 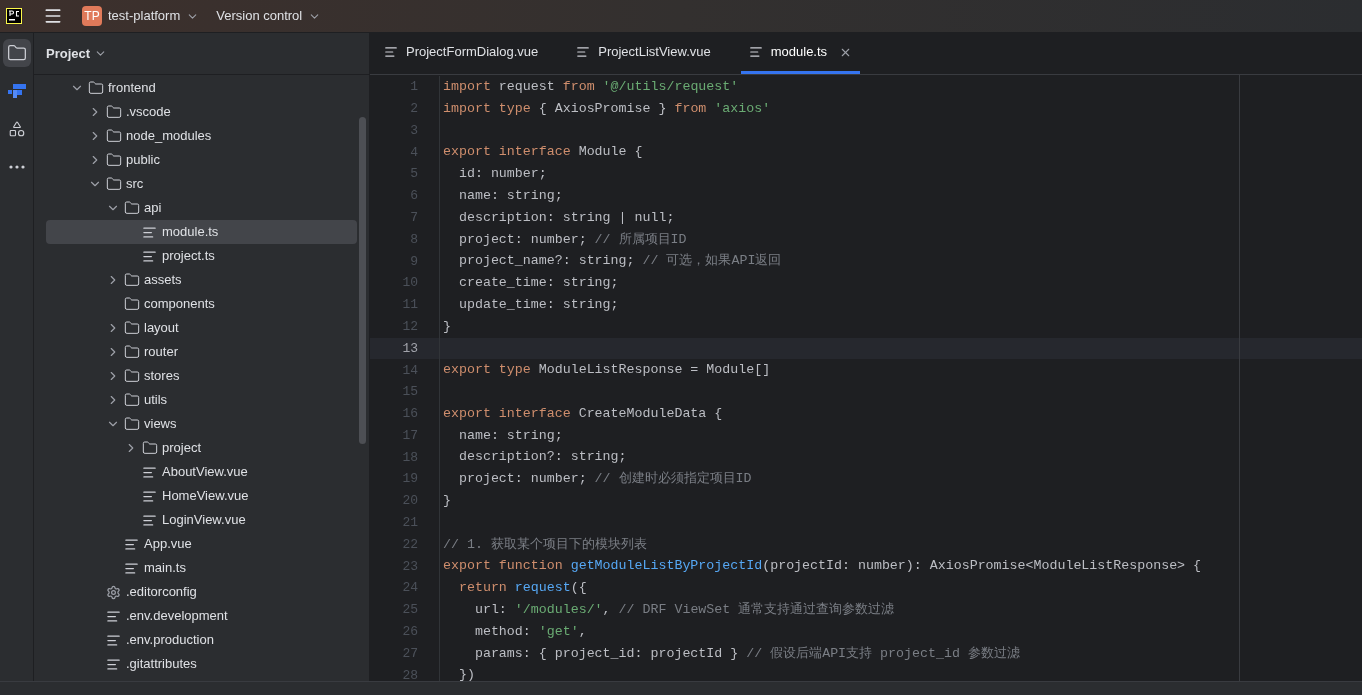 What do you see at coordinates (542, 457) in the screenshot?
I see `code-line: description?: string;` at bounding box center [542, 457].